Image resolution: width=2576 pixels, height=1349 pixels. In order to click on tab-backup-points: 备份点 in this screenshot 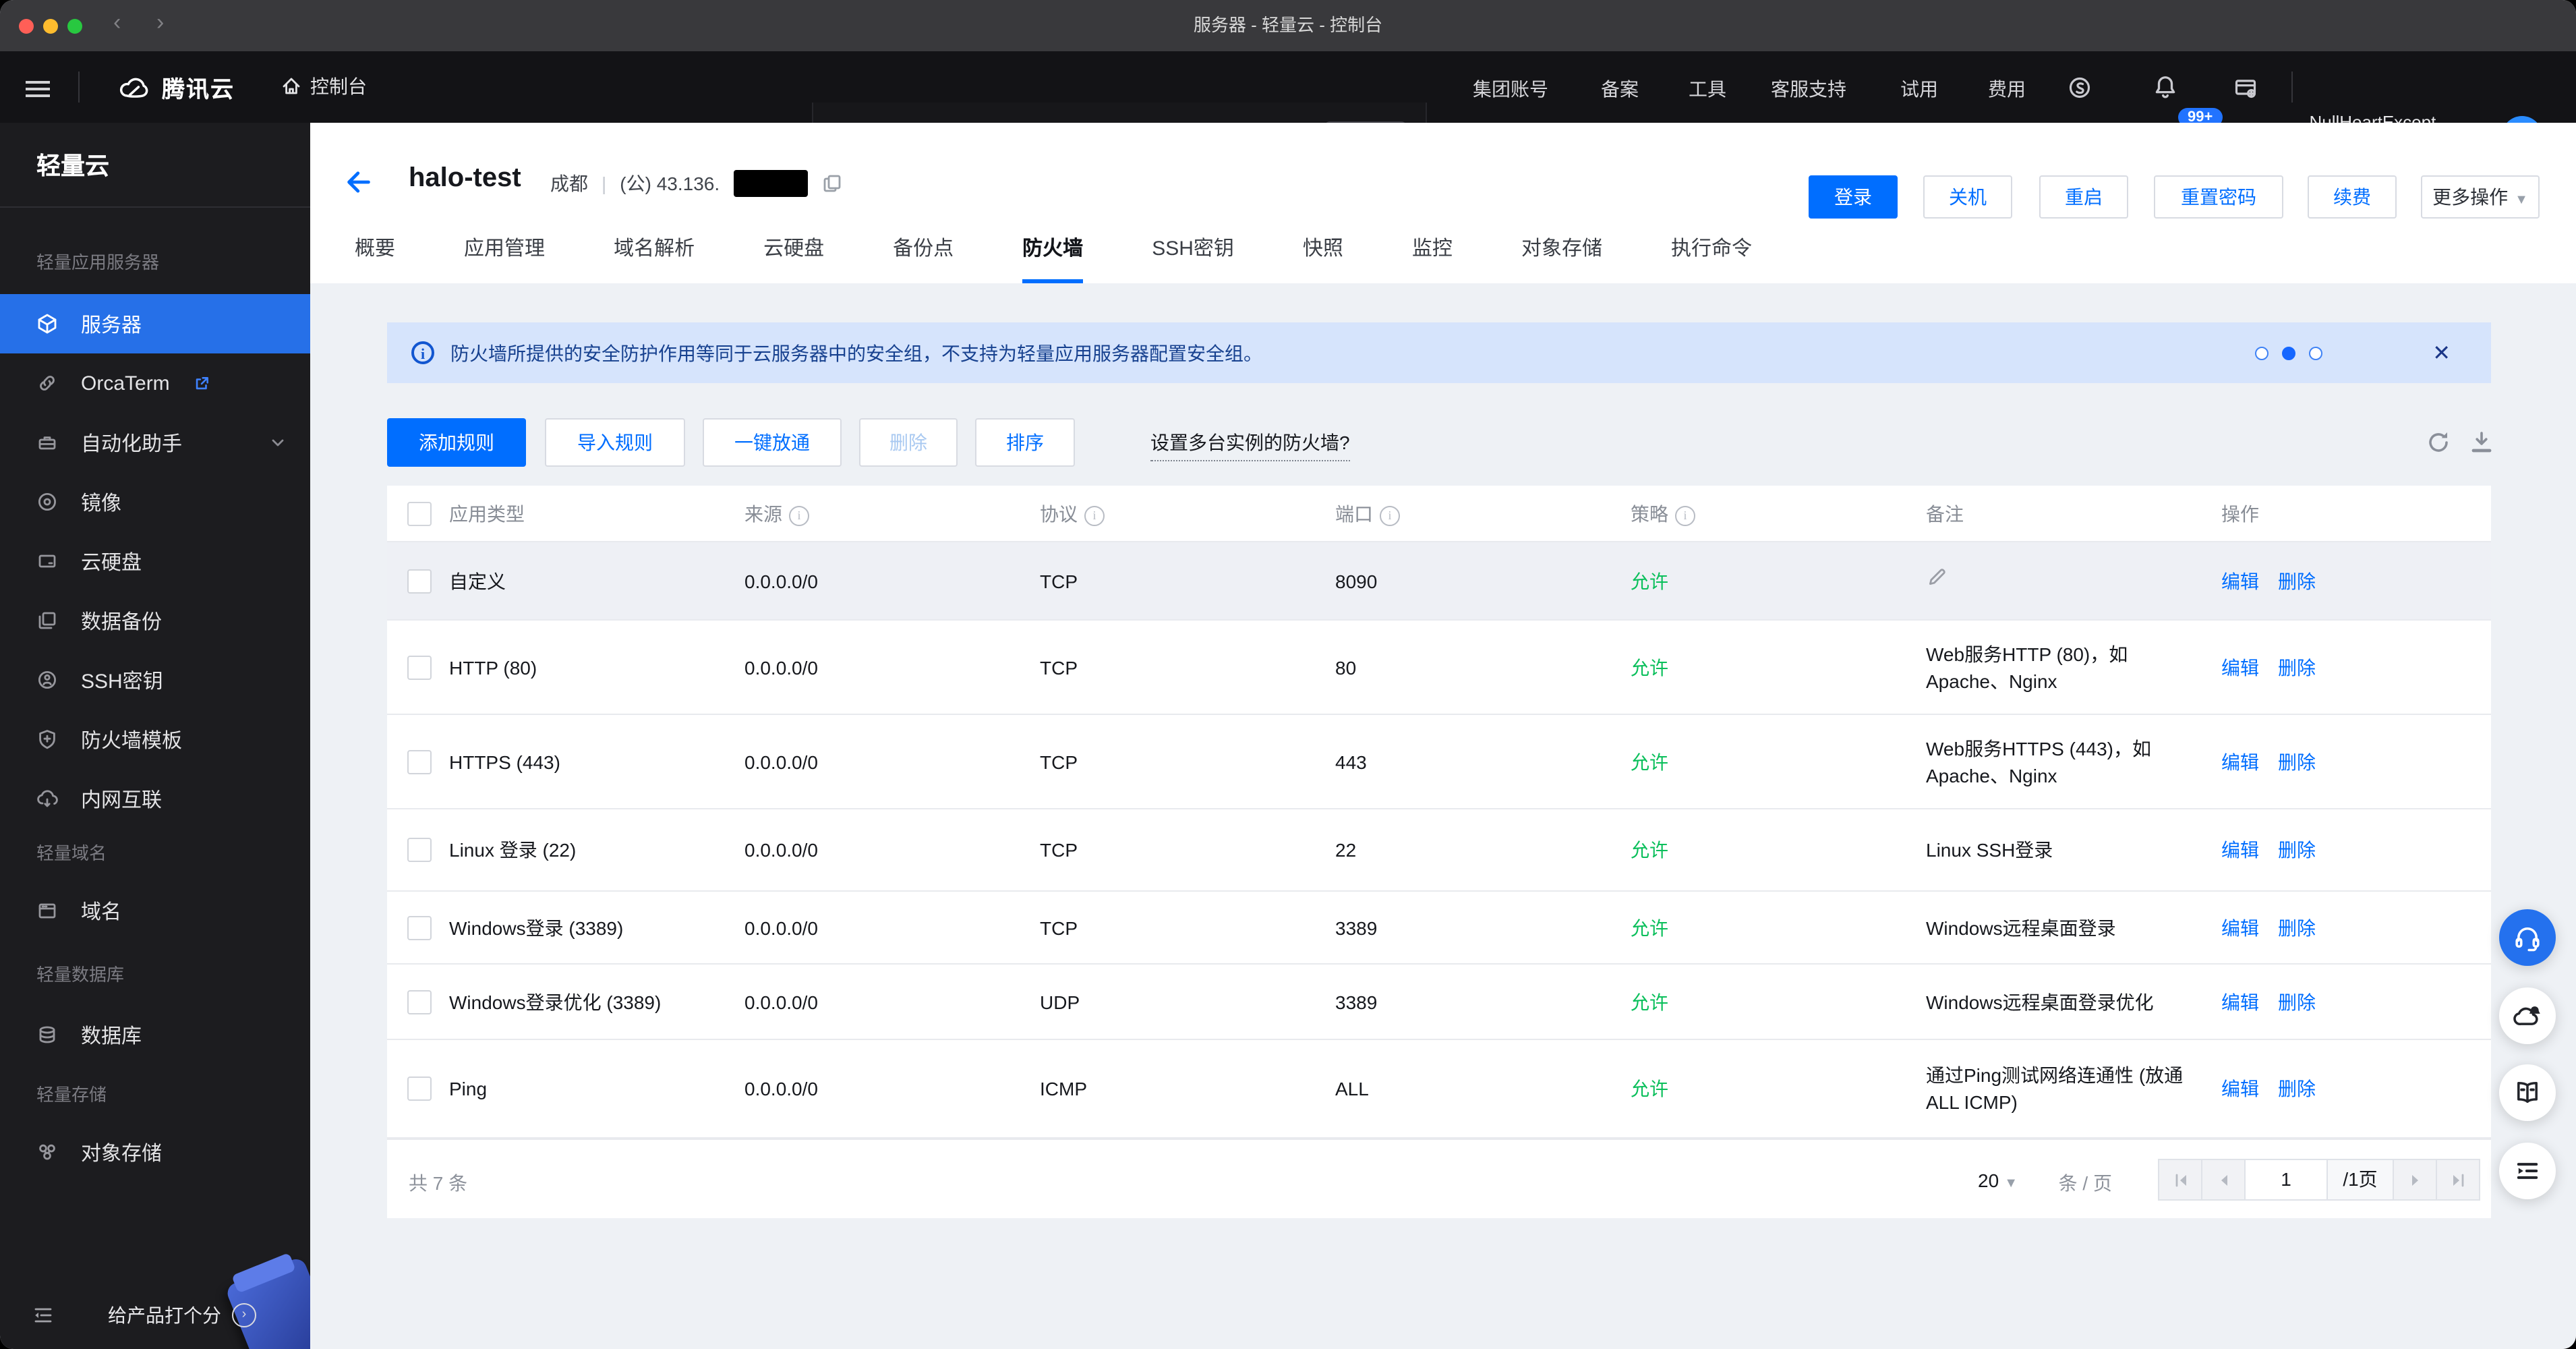, I will do `click(924, 254)`.